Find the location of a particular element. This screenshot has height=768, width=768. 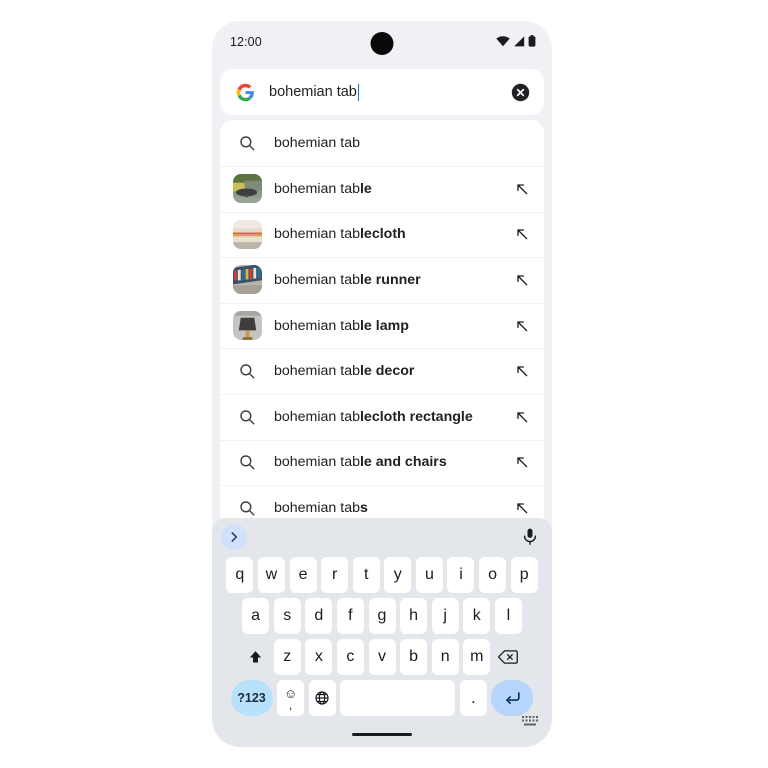

status-bar: 12:00 is located at coordinates (382, 44).